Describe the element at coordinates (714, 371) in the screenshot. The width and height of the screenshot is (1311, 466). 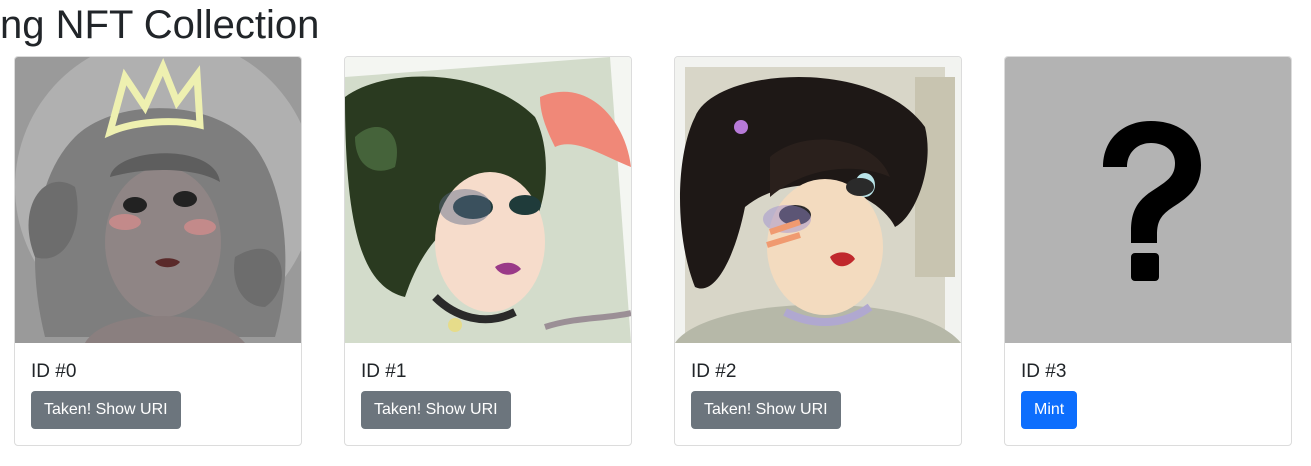
I see `nft-id-label: ID #2` at that location.